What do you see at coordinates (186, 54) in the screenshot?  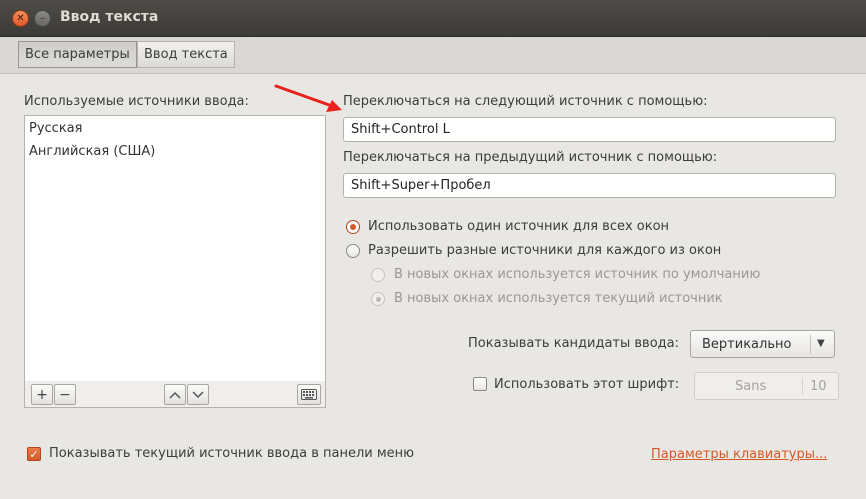 I see `tab-text-entry: Ввод текста` at bounding box center [186, 54].